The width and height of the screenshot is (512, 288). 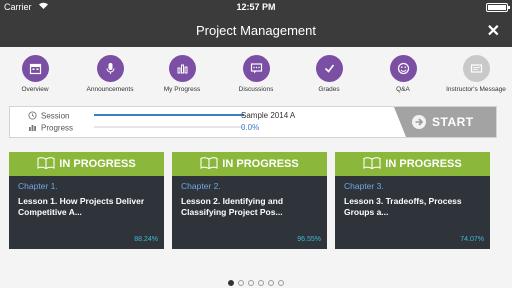 I want to click on nav-label: Q&A, so click(x=403, y=89).